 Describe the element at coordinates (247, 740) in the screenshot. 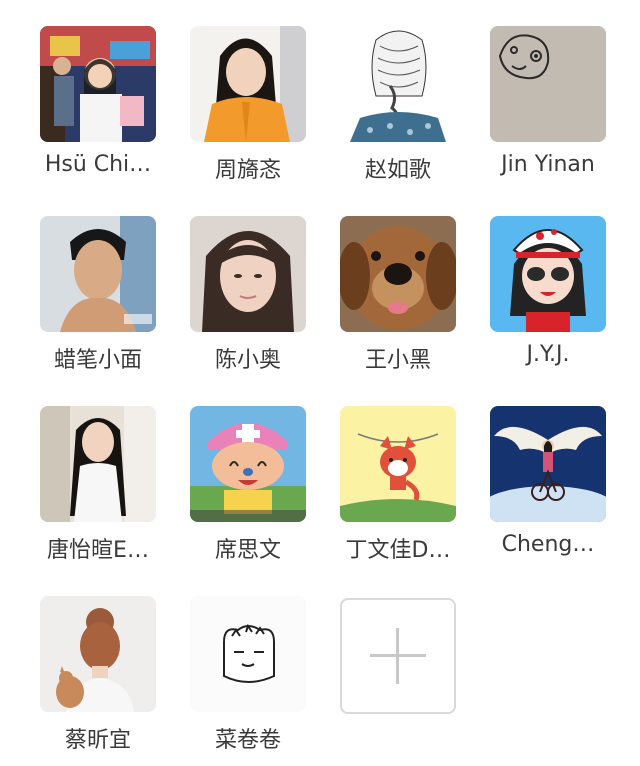

I see `member-name: 菜卷卷` at that location.